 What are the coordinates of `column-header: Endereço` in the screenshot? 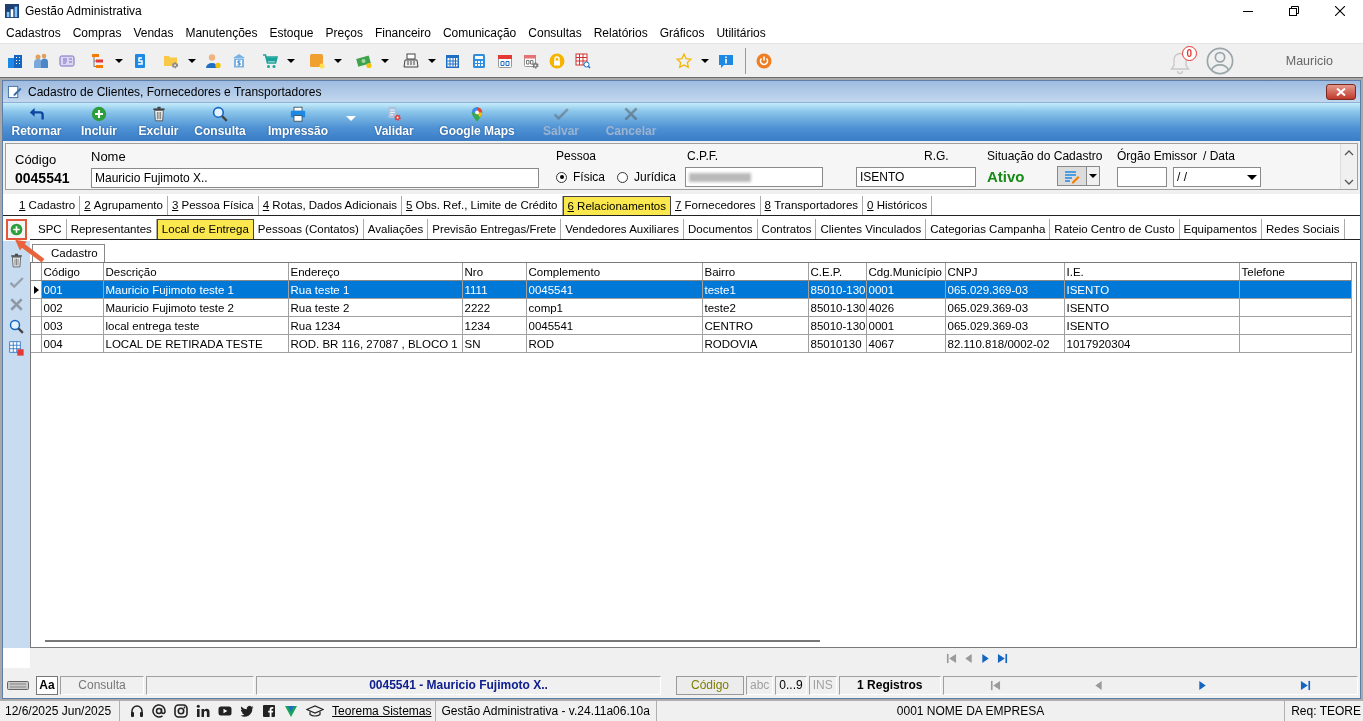 It's located at (375, 272).